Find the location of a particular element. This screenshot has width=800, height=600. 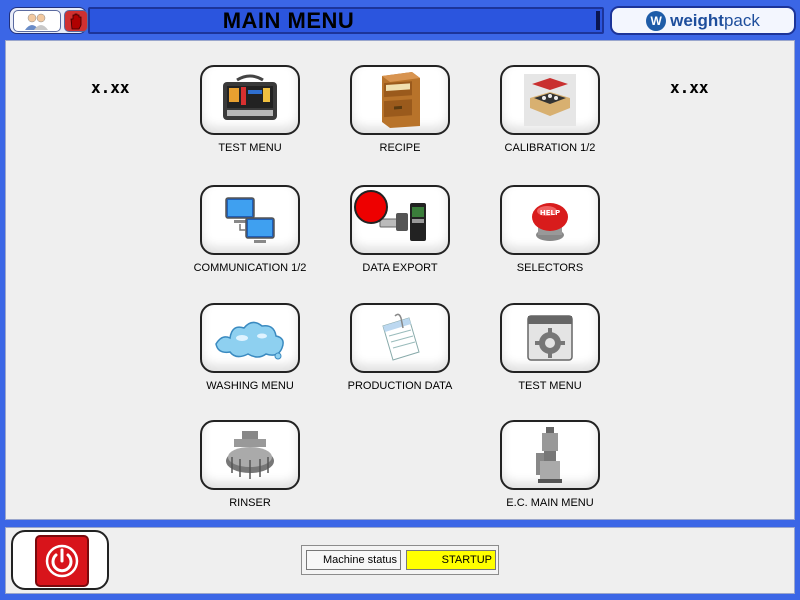

menu-item-test-menu: TEST MENU is located at coordinates (250, 109).